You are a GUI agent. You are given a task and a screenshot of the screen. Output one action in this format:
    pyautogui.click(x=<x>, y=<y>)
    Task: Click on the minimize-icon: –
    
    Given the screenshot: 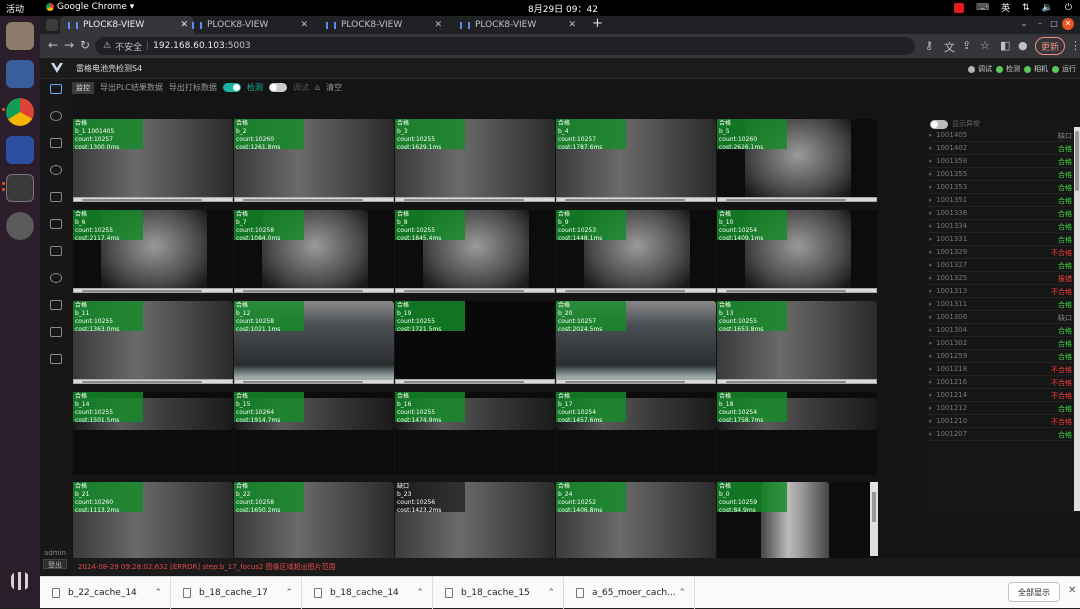 What is the action you would take?
    pyautogui.click(x=1040, y=24)
    